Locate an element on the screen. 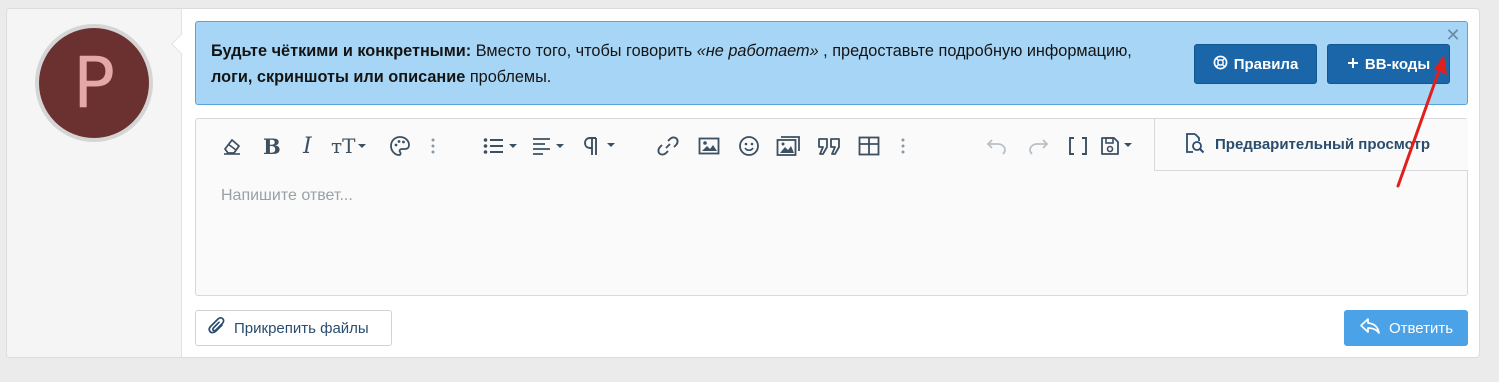  reply-button-label: Ответить is located at coordinates (1421, 328).